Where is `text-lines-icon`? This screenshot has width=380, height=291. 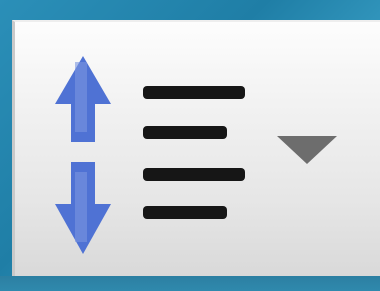
text-lines-icon is located at coordinates (194, 152).